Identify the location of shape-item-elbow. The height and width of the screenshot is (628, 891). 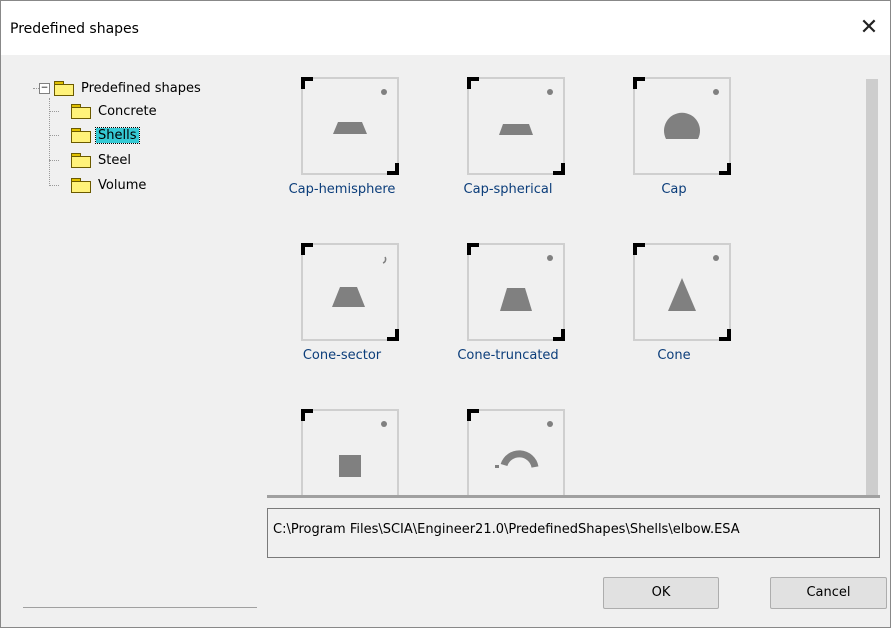
(508, 449).